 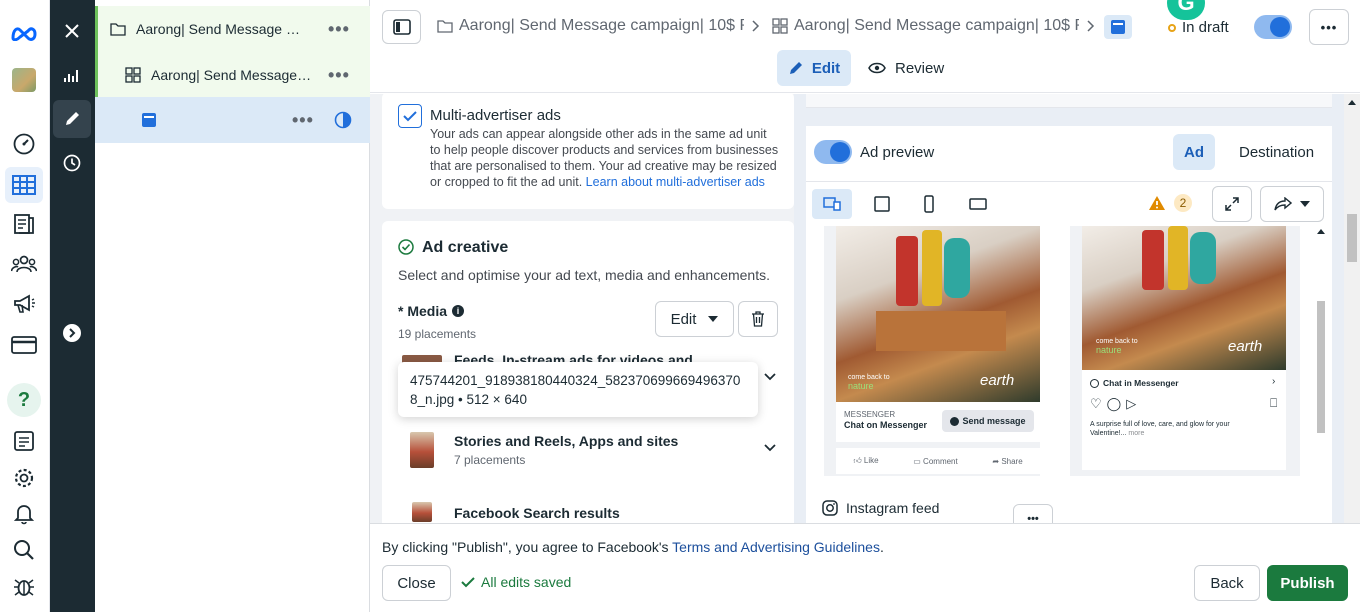 I want to click on placement-row-stories-title: Stories and Reels, Apps and sites, so click(x=566, y=441).